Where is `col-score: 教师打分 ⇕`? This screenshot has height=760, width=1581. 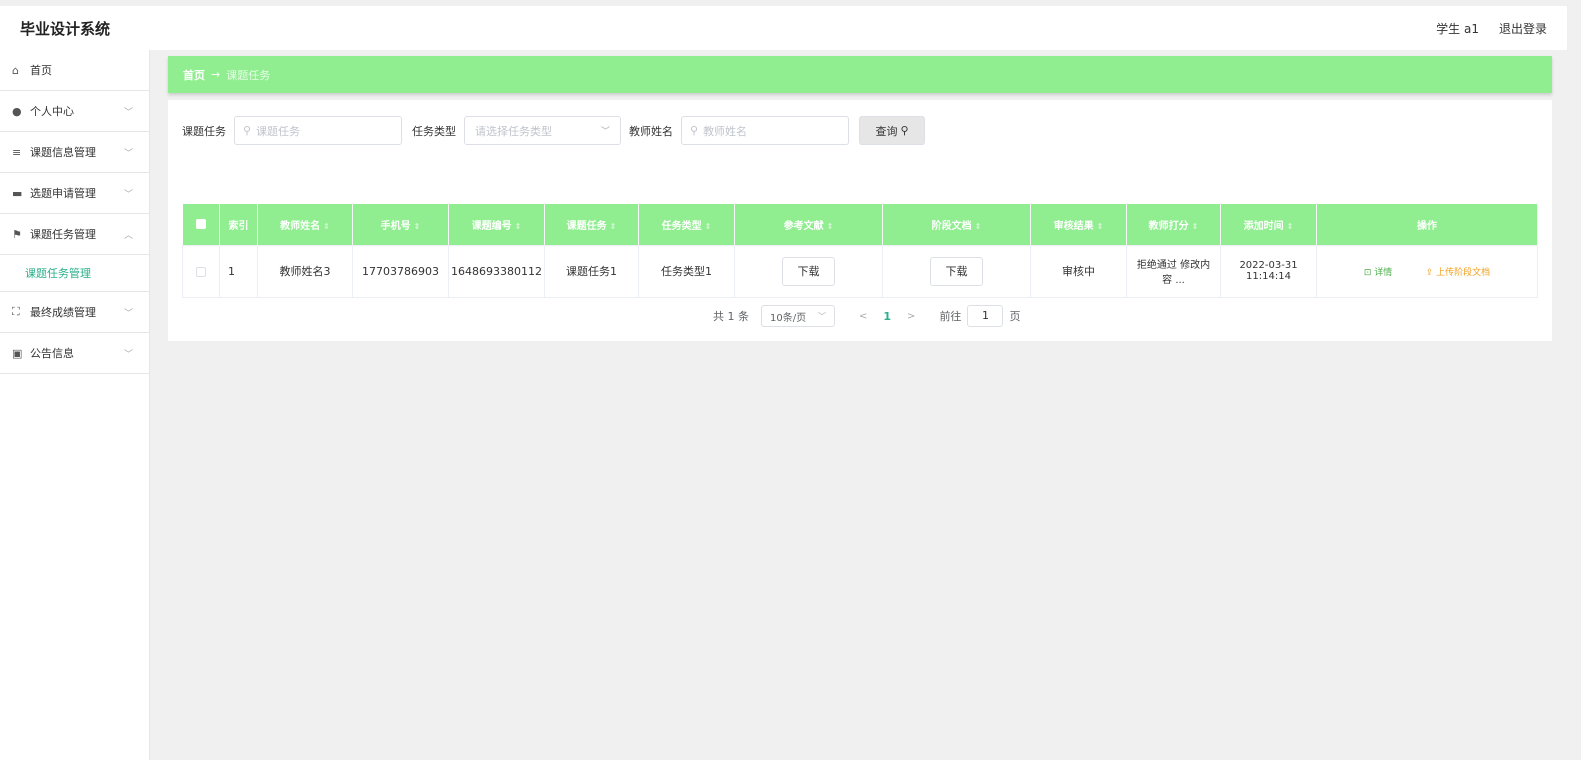 col-score: 教师打分 ⇕ is located at coordinates (1173, 224).